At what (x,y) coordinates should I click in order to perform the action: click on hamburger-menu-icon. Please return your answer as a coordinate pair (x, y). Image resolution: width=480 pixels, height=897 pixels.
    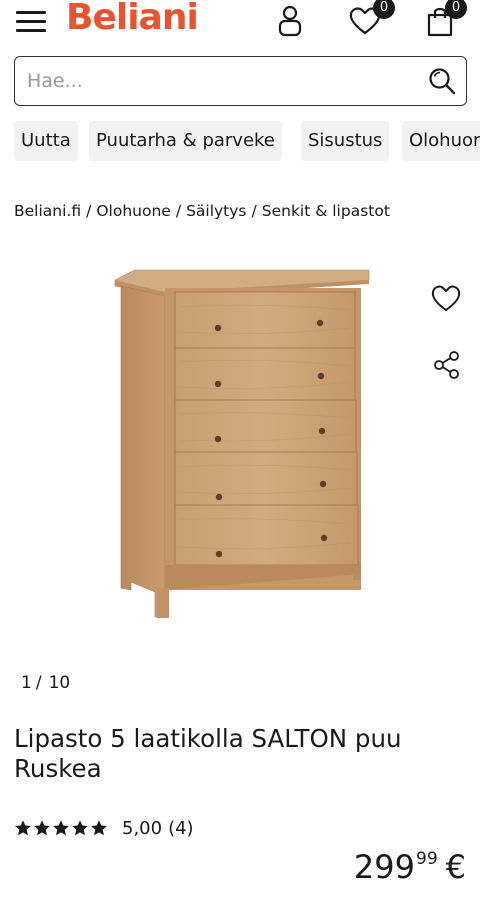
    Looking at the image, I should click on (31, 21).